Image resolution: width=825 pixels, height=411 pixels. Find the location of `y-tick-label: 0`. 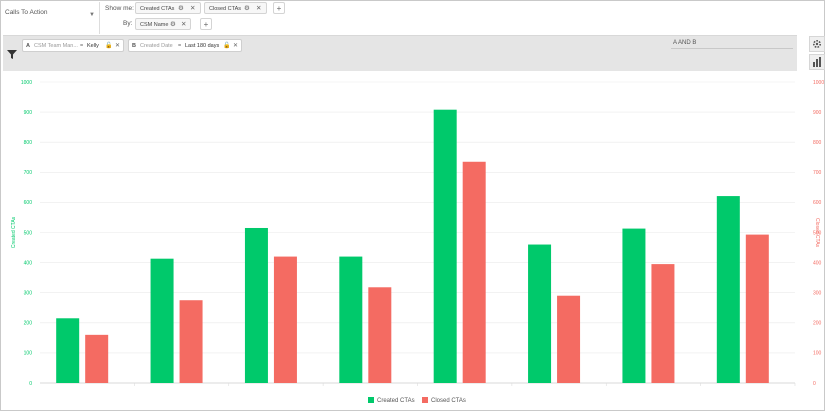

y-tick-label: 0 is located at coordinates (30, 384).